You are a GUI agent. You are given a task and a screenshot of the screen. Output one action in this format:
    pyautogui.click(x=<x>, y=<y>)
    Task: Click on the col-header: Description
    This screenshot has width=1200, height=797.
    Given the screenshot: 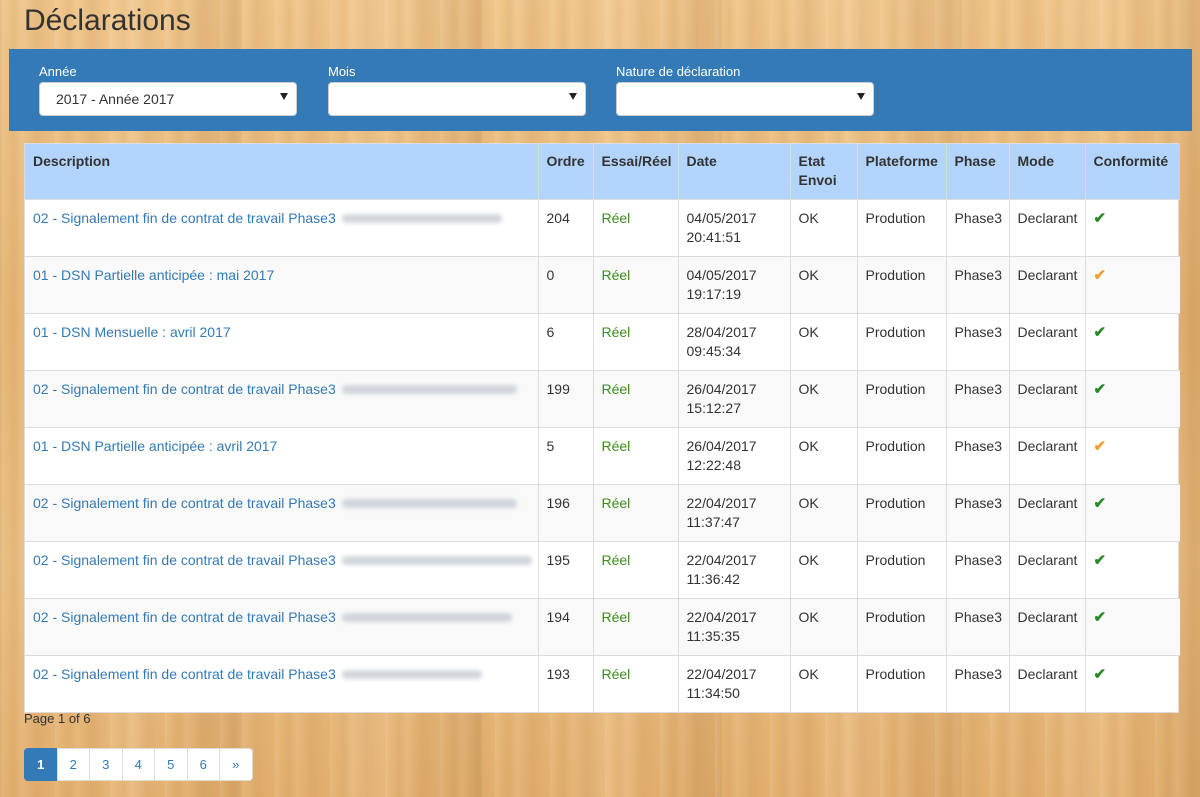 What is the action you would take?
    pyautogui.click(x=282, y=171)
    